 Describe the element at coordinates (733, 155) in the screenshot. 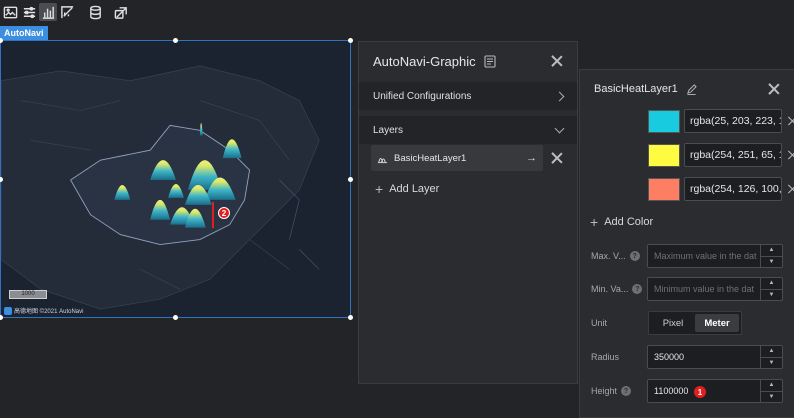

I see `color-value-input: rgba(254, 251, 65, 1)` at that location.